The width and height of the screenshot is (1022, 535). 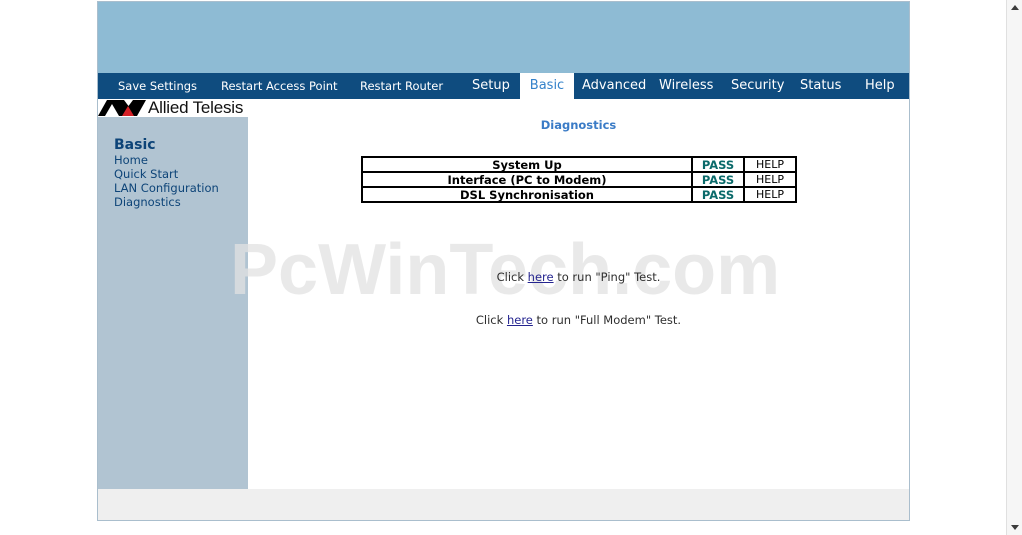 What do you see at coordinates (166, 202) in the screenshot?
I see `sidebar-link-diagnostics: Diagnostics` at bounding box center [166, 202].